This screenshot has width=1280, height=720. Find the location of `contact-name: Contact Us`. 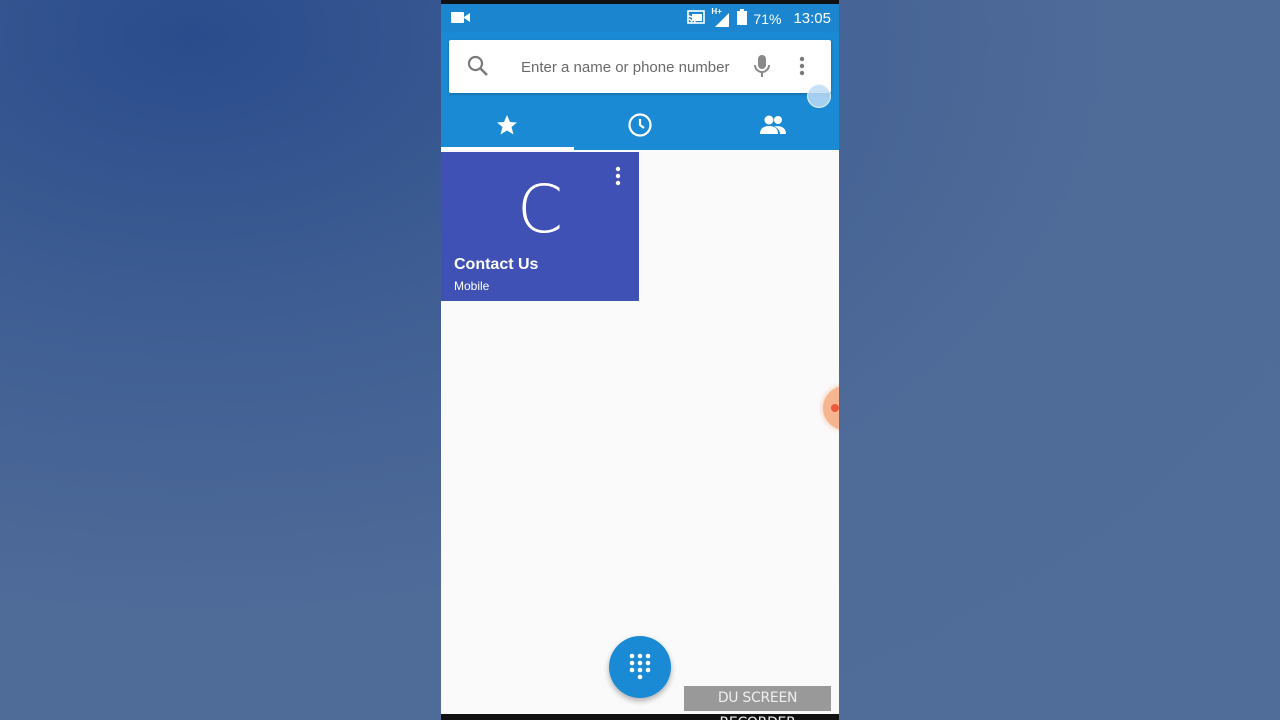

contact-name: Contact Us is located at coordinates (496, 264).